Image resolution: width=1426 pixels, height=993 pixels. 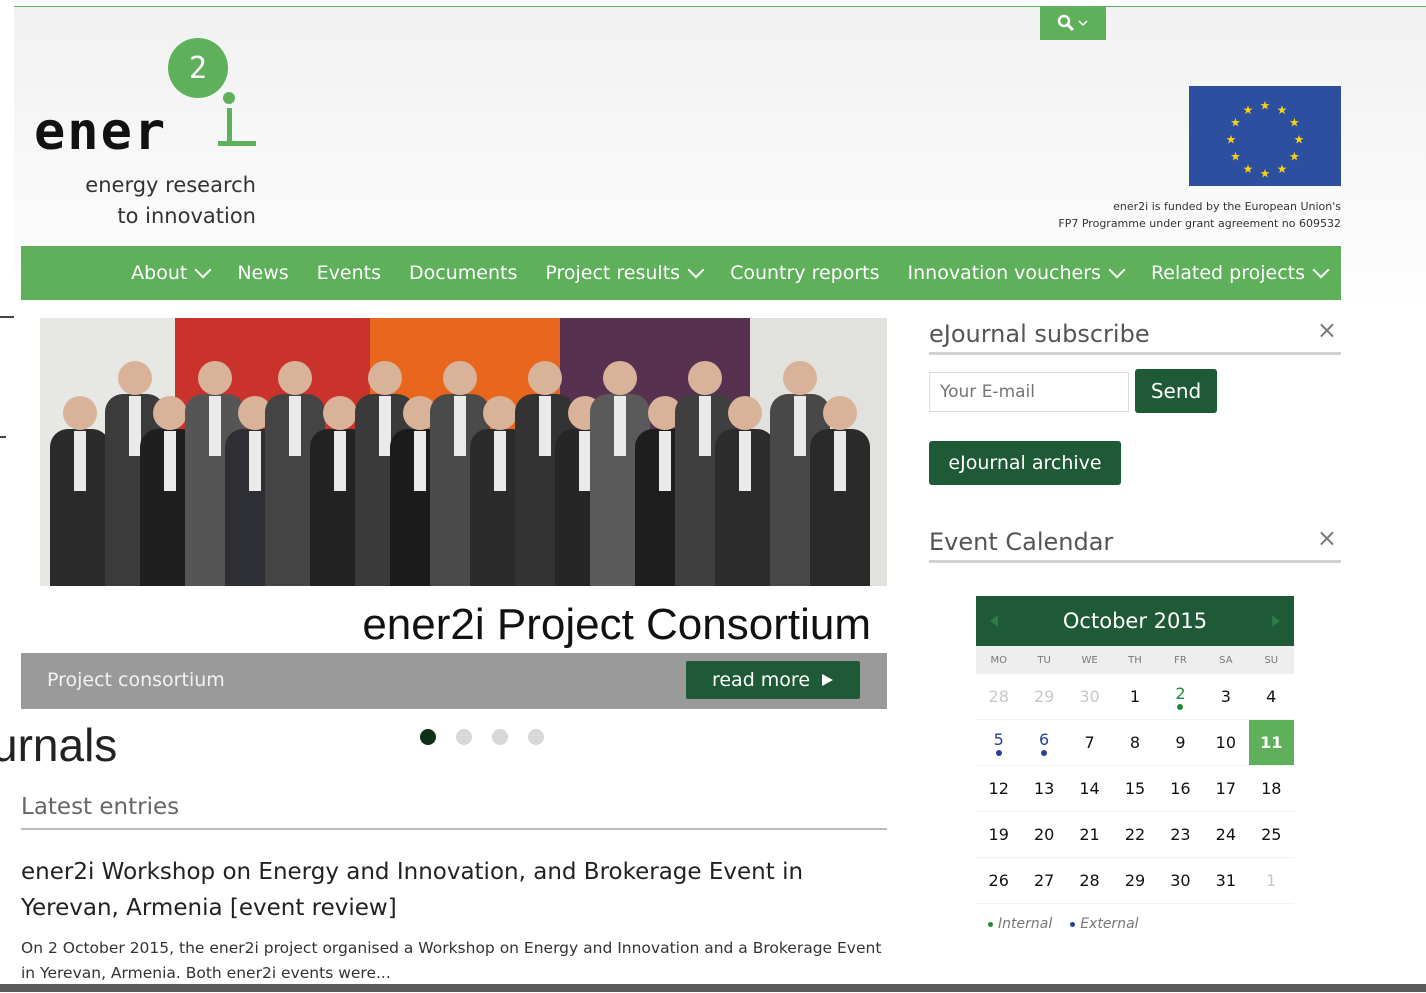 What do you see at coordinates (1044, 743) in the screenshot?
I see `calendar-day: 6` at bounding box center [1044, 743].